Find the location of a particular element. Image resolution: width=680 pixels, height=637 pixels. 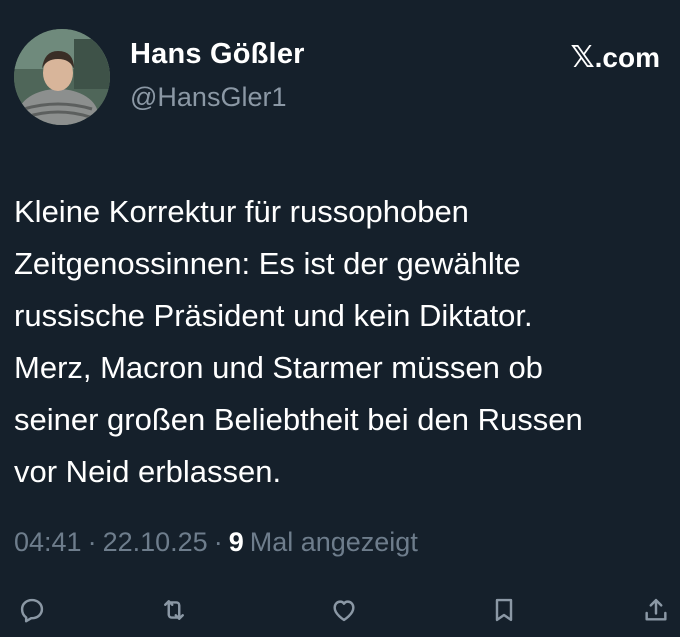

reply-icon is located at coordinates (32, 610).